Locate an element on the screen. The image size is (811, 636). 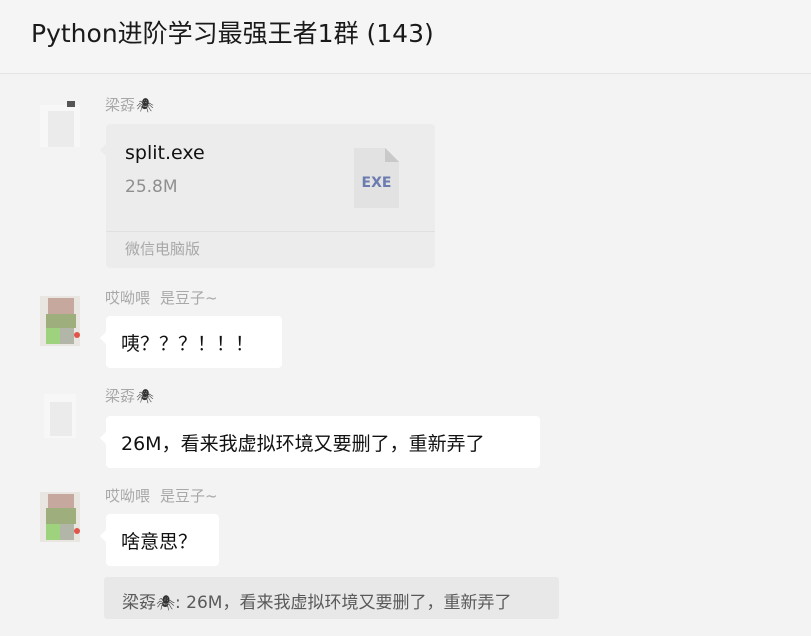
chat-title: Python进阶学习最强王者1群 (143) is located at coordinates (232, 32).